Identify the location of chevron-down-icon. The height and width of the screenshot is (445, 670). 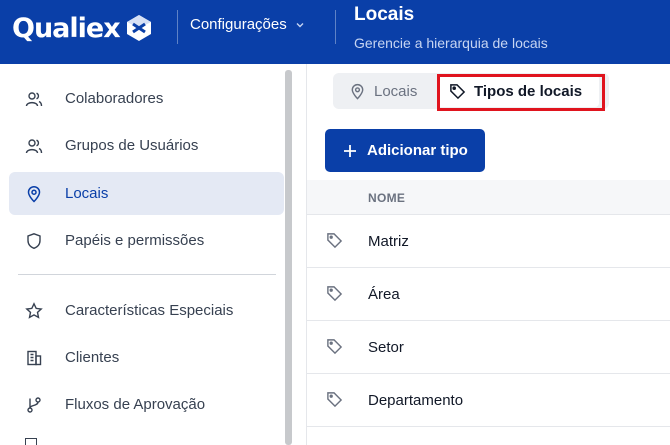
(300, 24).